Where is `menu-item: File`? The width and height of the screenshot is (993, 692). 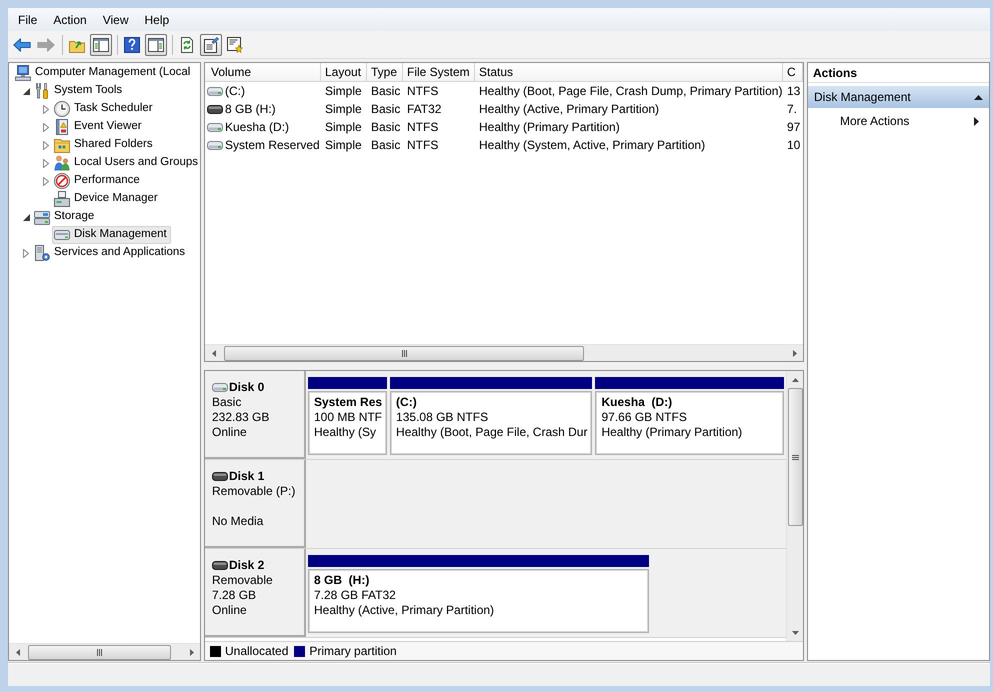 menu-item: File is located at coordinates (28, 20).